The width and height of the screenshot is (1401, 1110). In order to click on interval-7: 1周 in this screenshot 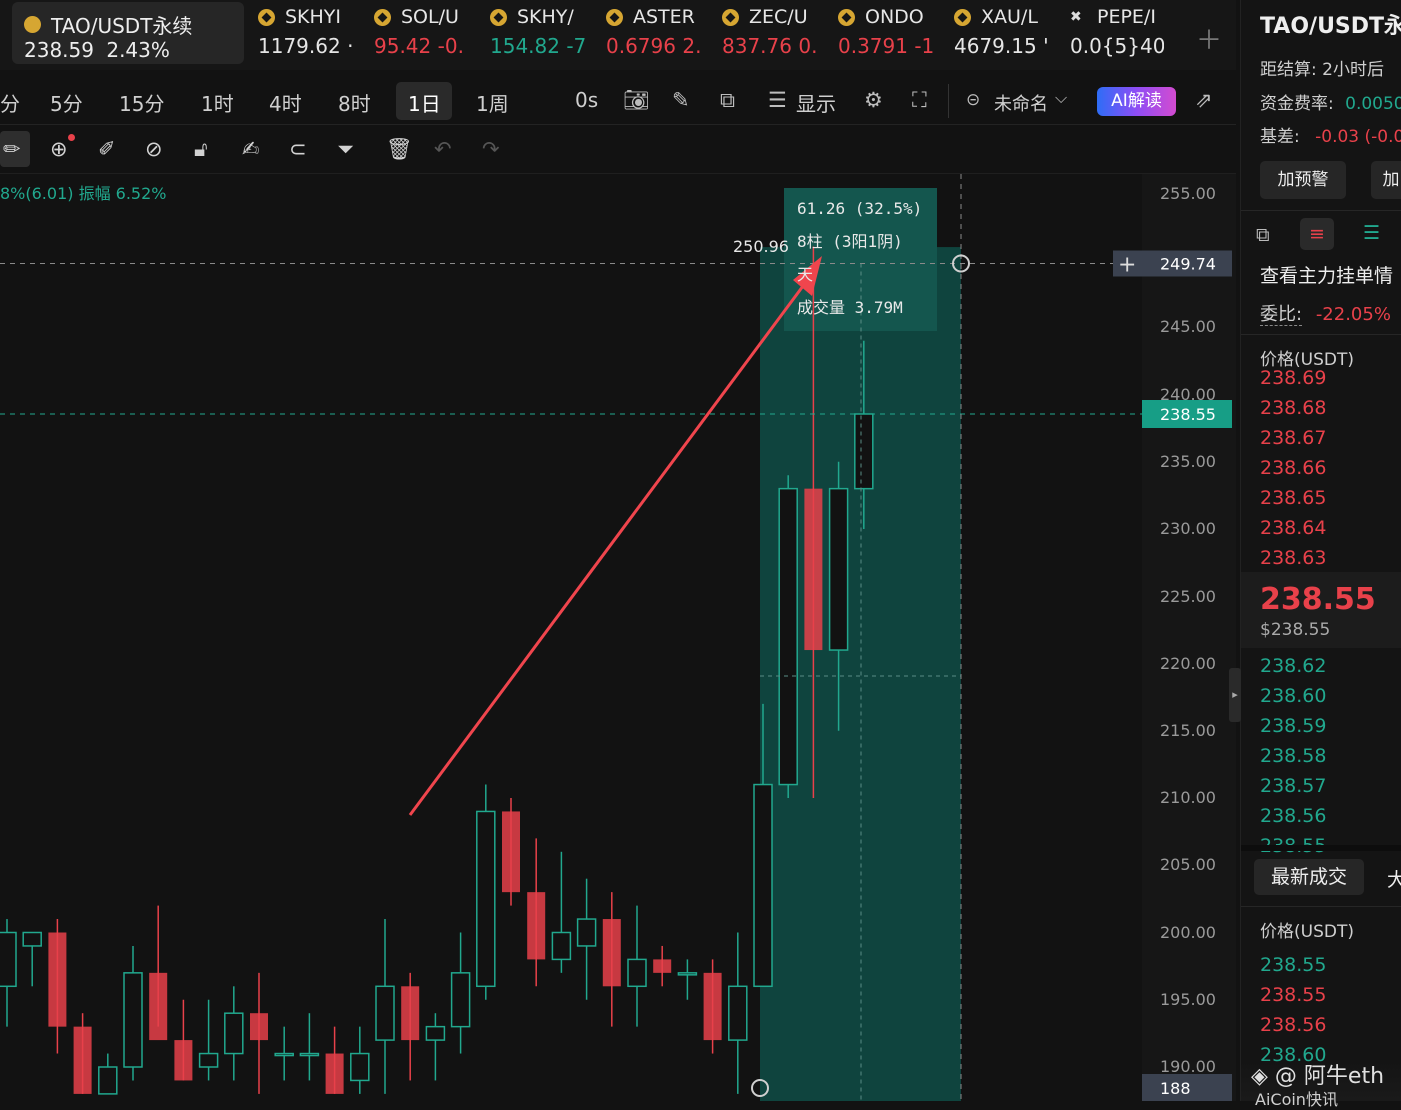, I will do `click(492, 102)`.